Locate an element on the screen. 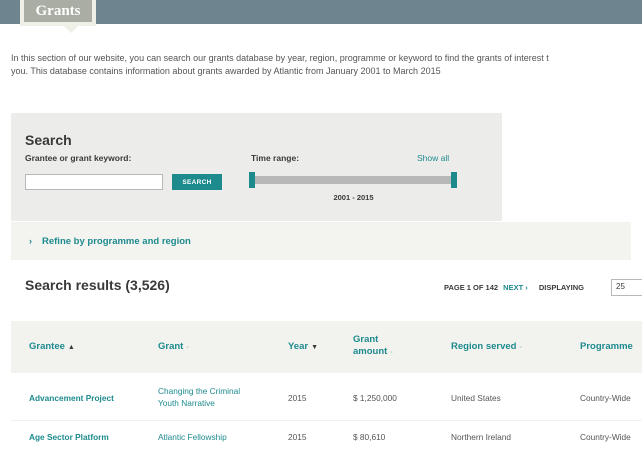 This screenshot has width=642, height=450. column-header-grant: Grant - is located at coordinates (173, 347).